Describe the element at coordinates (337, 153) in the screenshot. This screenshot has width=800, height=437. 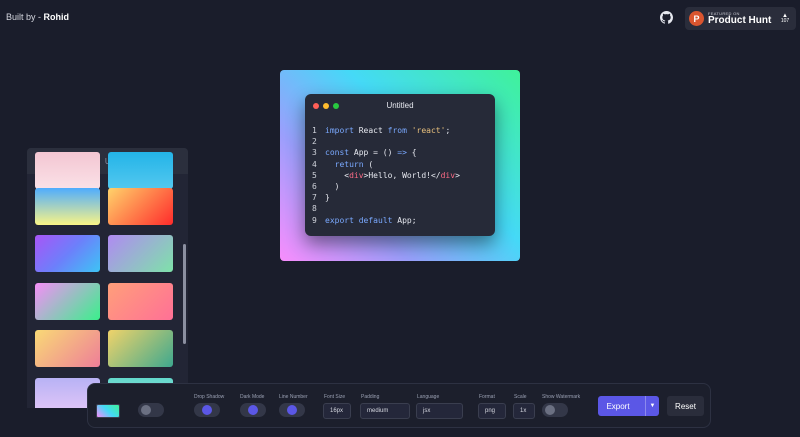
I see `code-token: const` at that location.